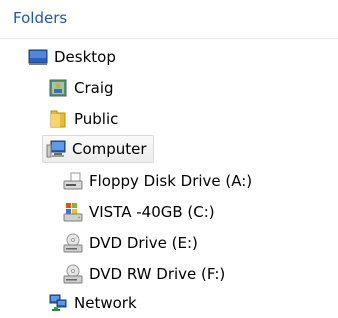 The height and width of the screenshot is (318, 338). I want to click on tree-item-label: VISTA -40GB (C:), so click(152, 212).